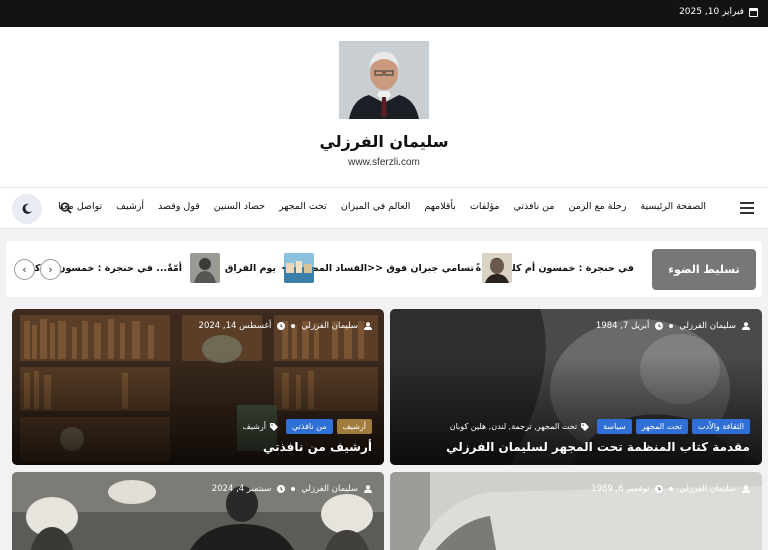 This screenshot has width=768, height=550. Describe the element at coordinates (384, 13) in the screenshot. I see `top-bar: فبراير 10, 2025` at that location.